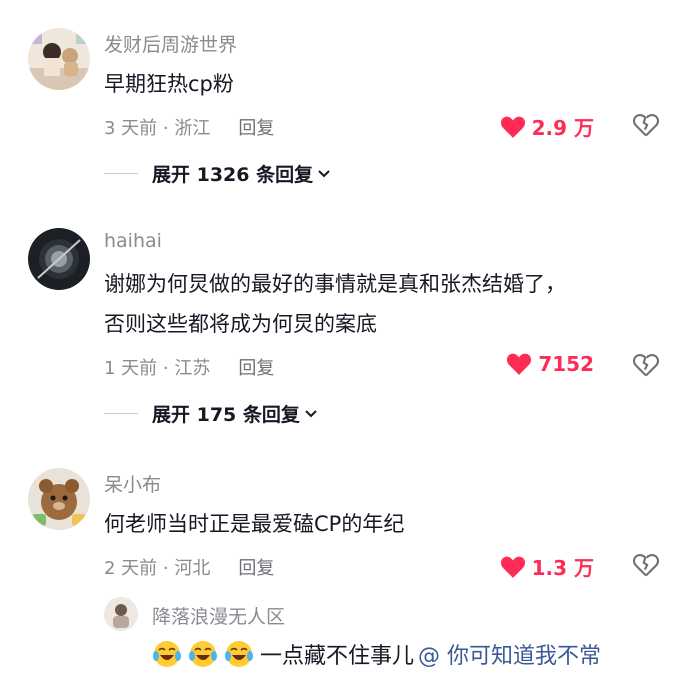 The width and height of the screenshot is (690, 680). Describe the element at coordinates (233, 175) in the screenshot. I see `expand-label: 展开 1326 条回复` at that location.